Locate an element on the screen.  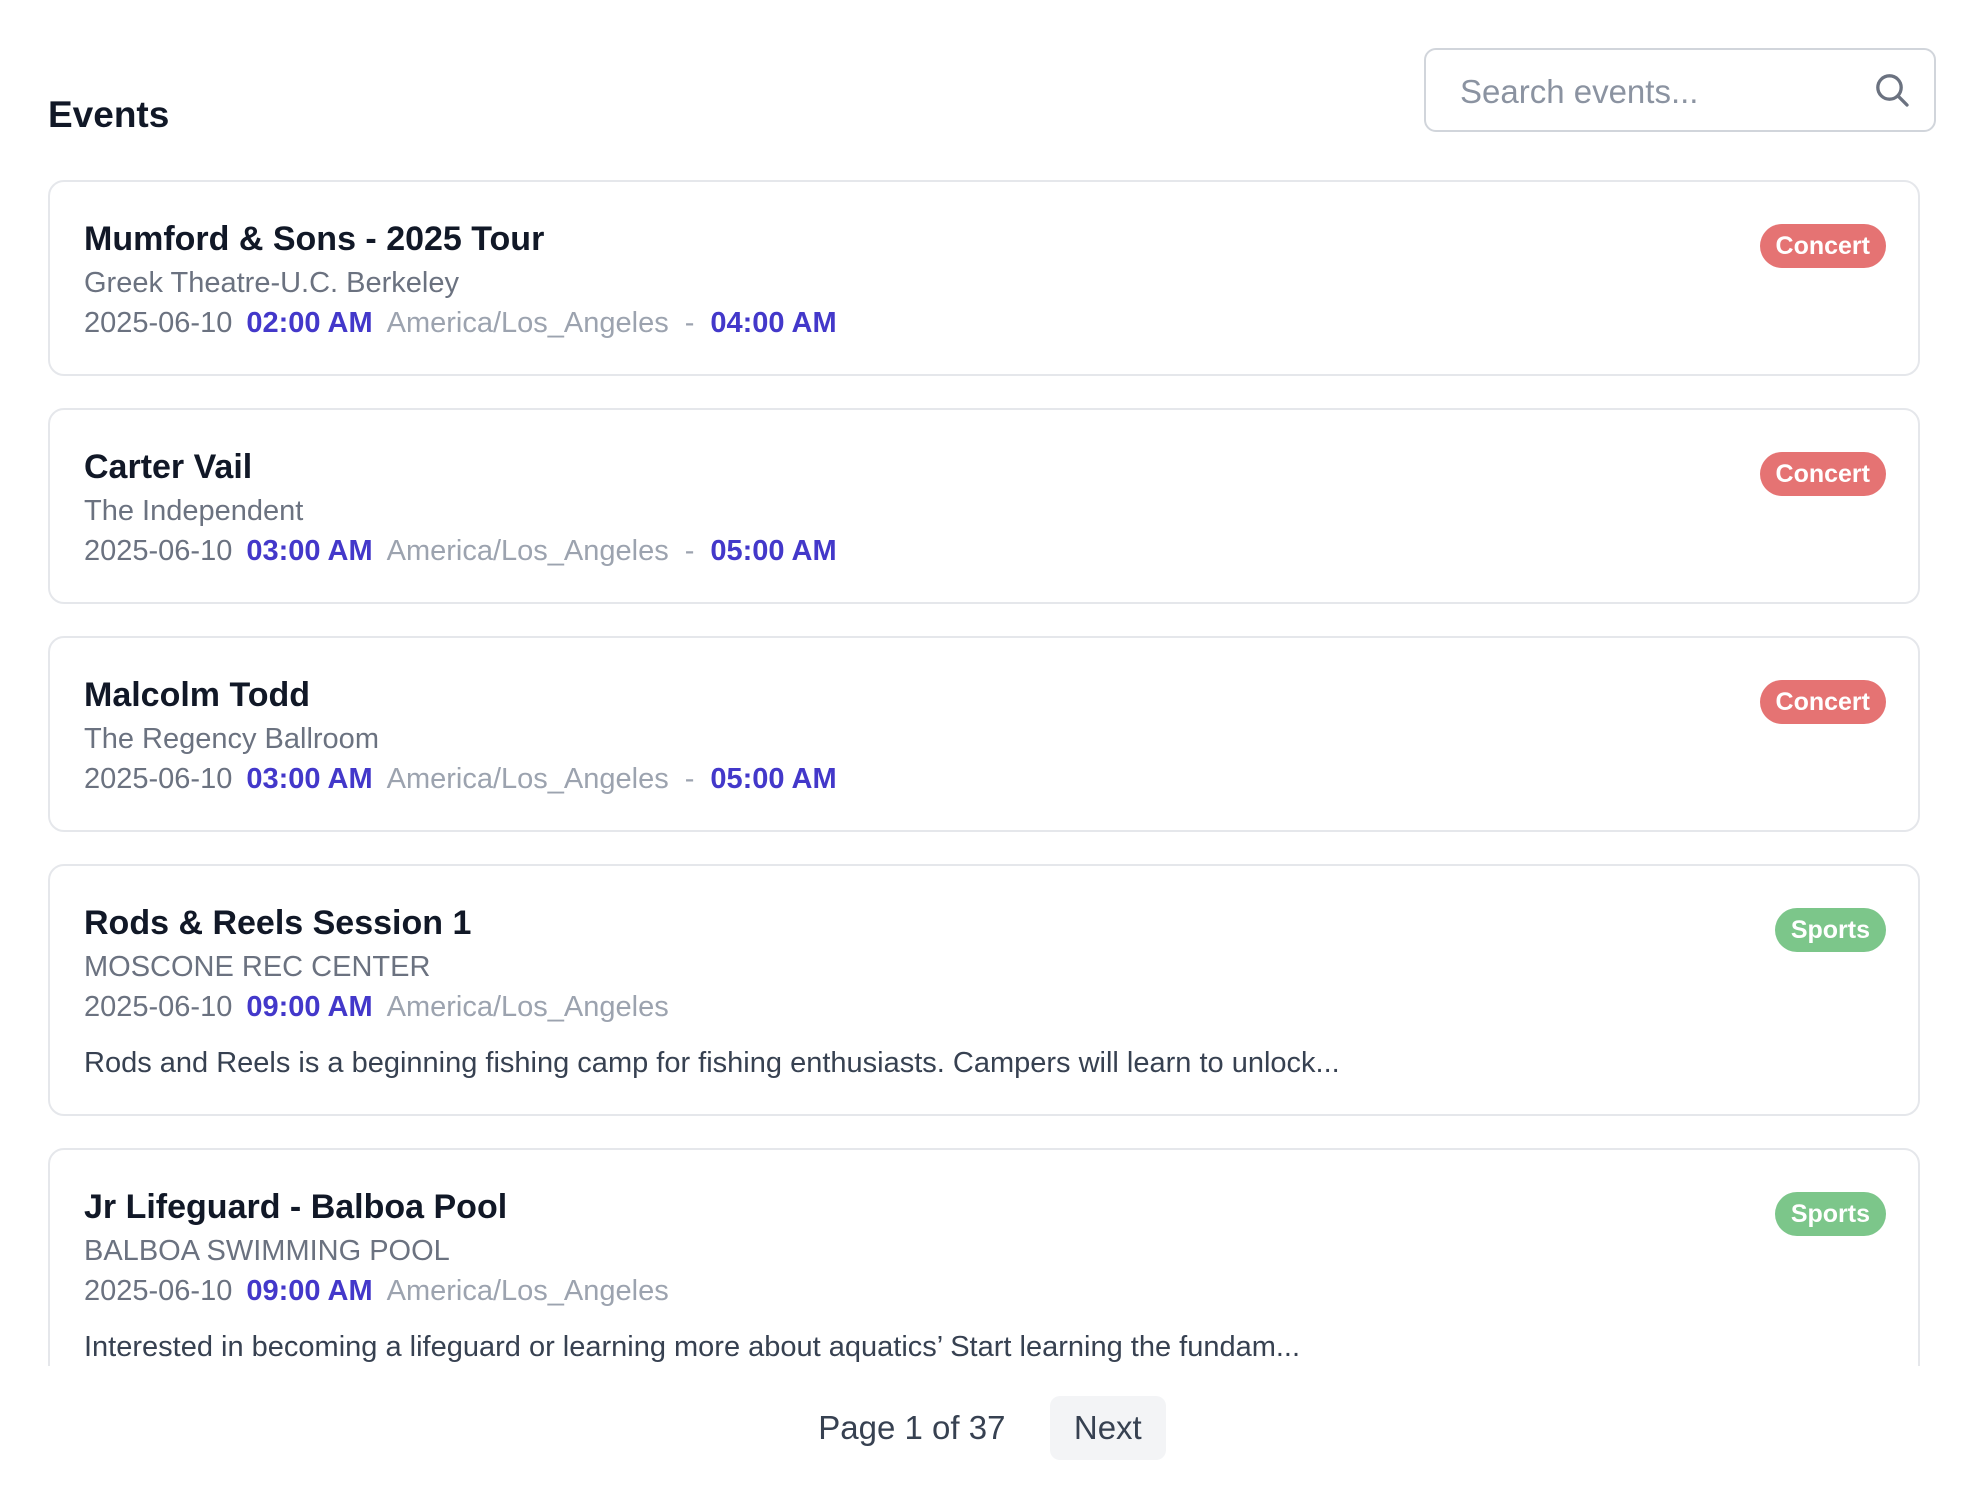
search-box is located at coordinates (1680, 90).